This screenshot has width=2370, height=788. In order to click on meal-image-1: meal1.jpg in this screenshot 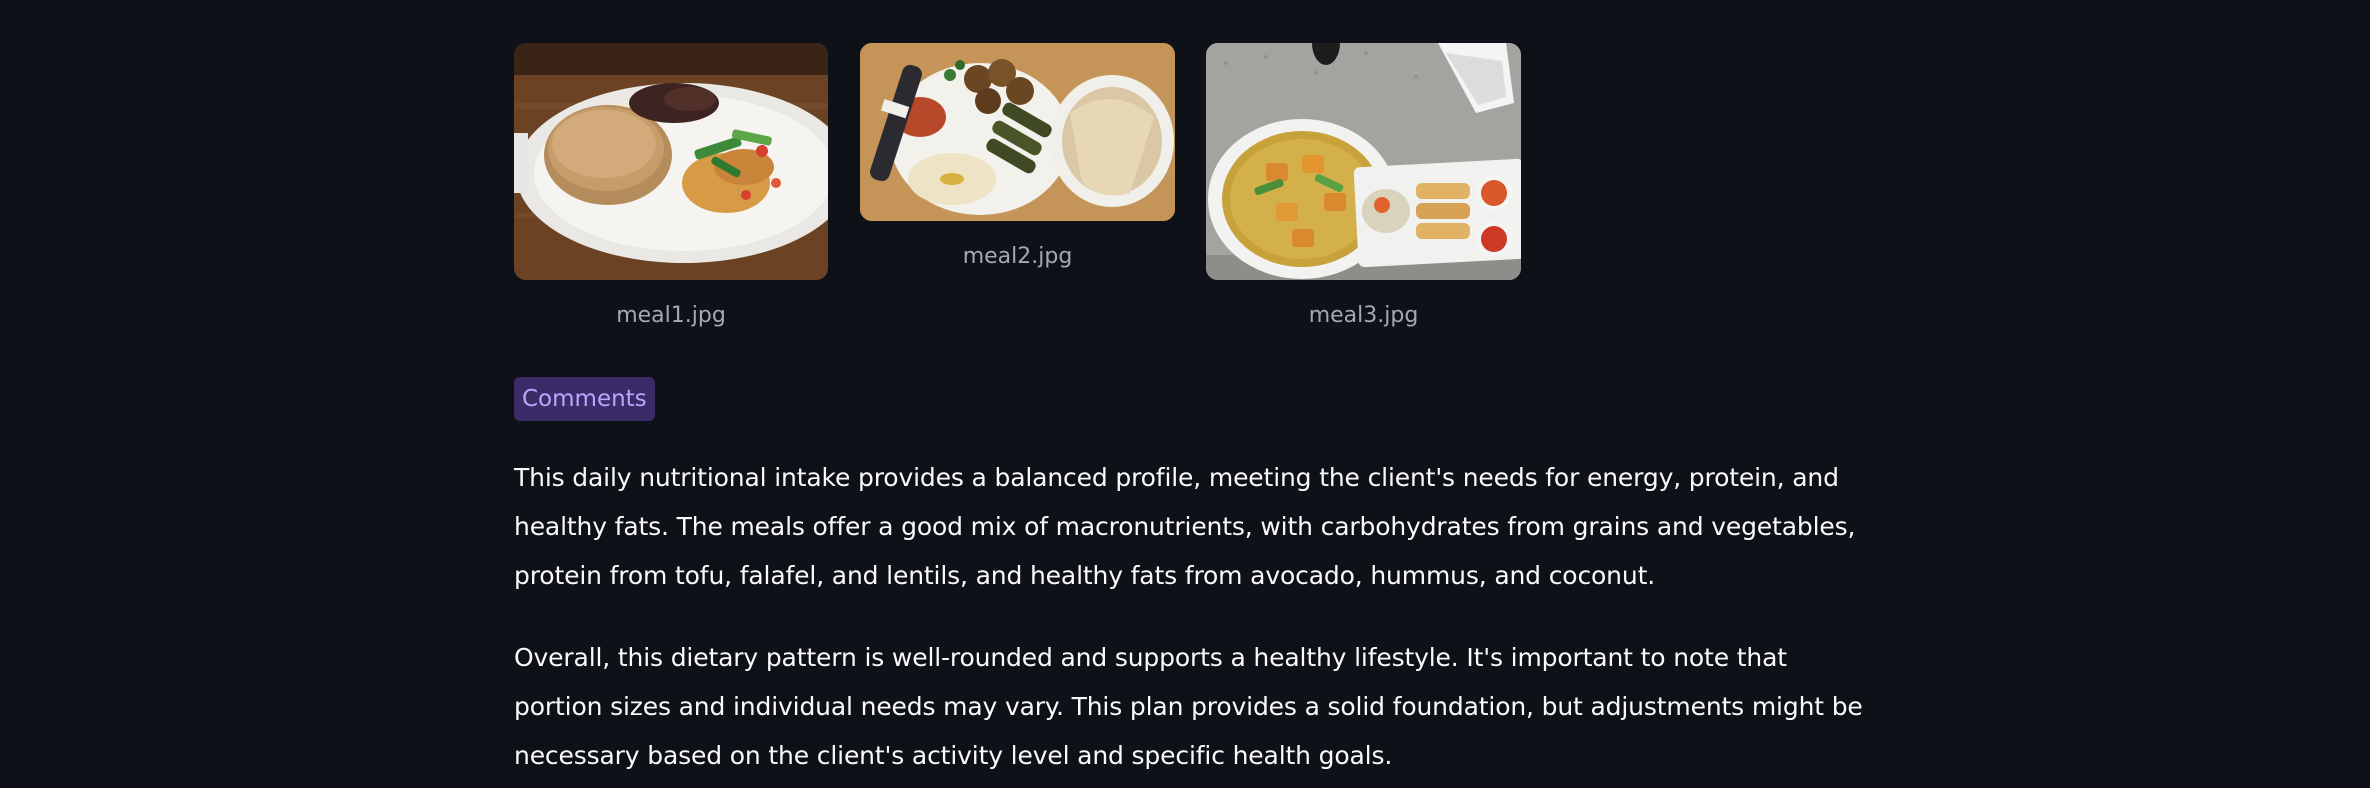, I will do `click(671, 187)`.